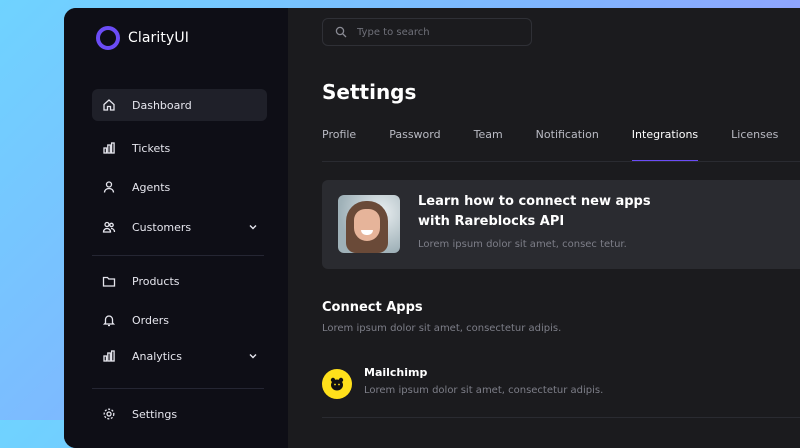 The width and height of the screenshot is (800, 448). What do you see at coordinates (372, 307) in the screenshot?
I see `connect-apps-title: Connect Apps` at bounding box center [372, 307].